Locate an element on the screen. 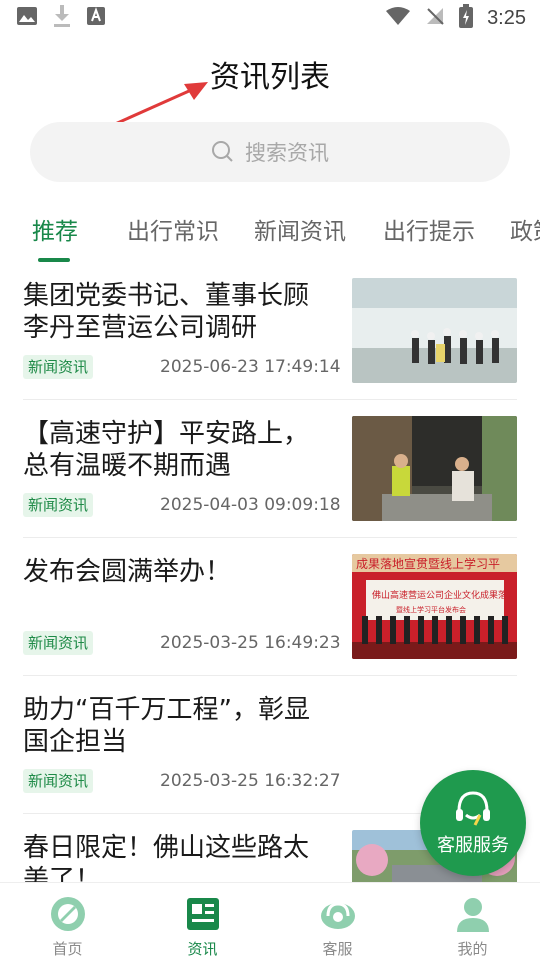 The width and height of the screenshot is (540, 961). status-bar: 3:25 is located at coordinates (270, 18).